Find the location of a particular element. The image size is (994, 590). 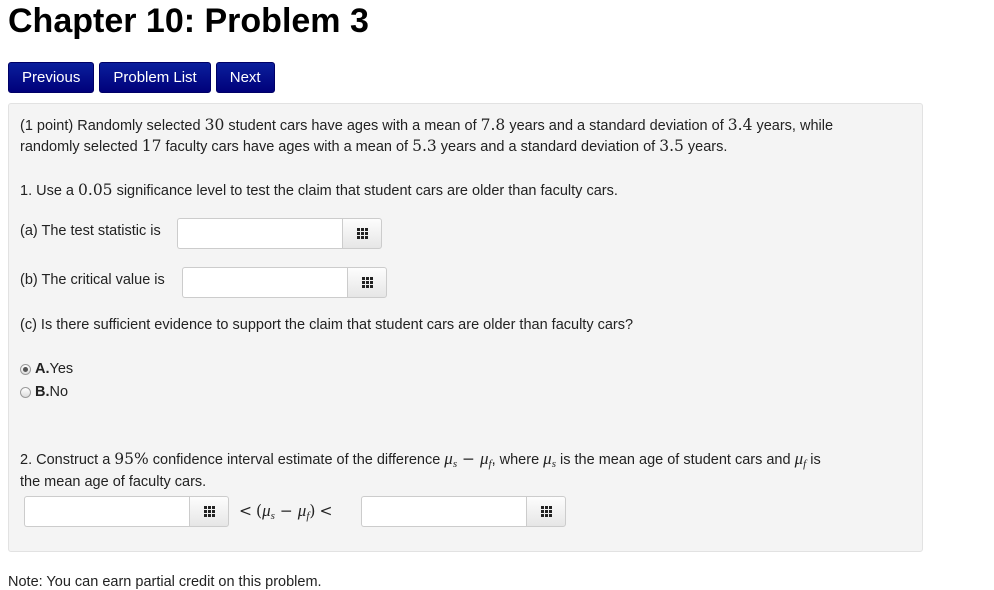

option-letter: B. is located at coordinates (42, 392).